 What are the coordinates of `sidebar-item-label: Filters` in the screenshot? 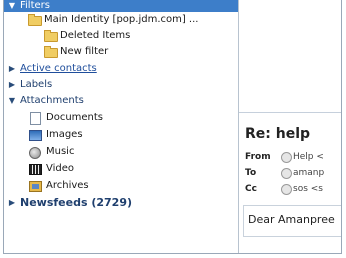 It's located at (35, 5).